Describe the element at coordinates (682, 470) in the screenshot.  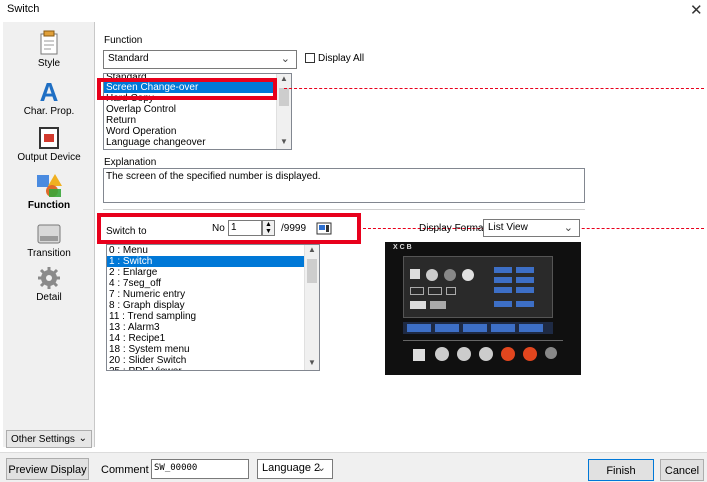
I see `cancel-button: Cancel` at that location.